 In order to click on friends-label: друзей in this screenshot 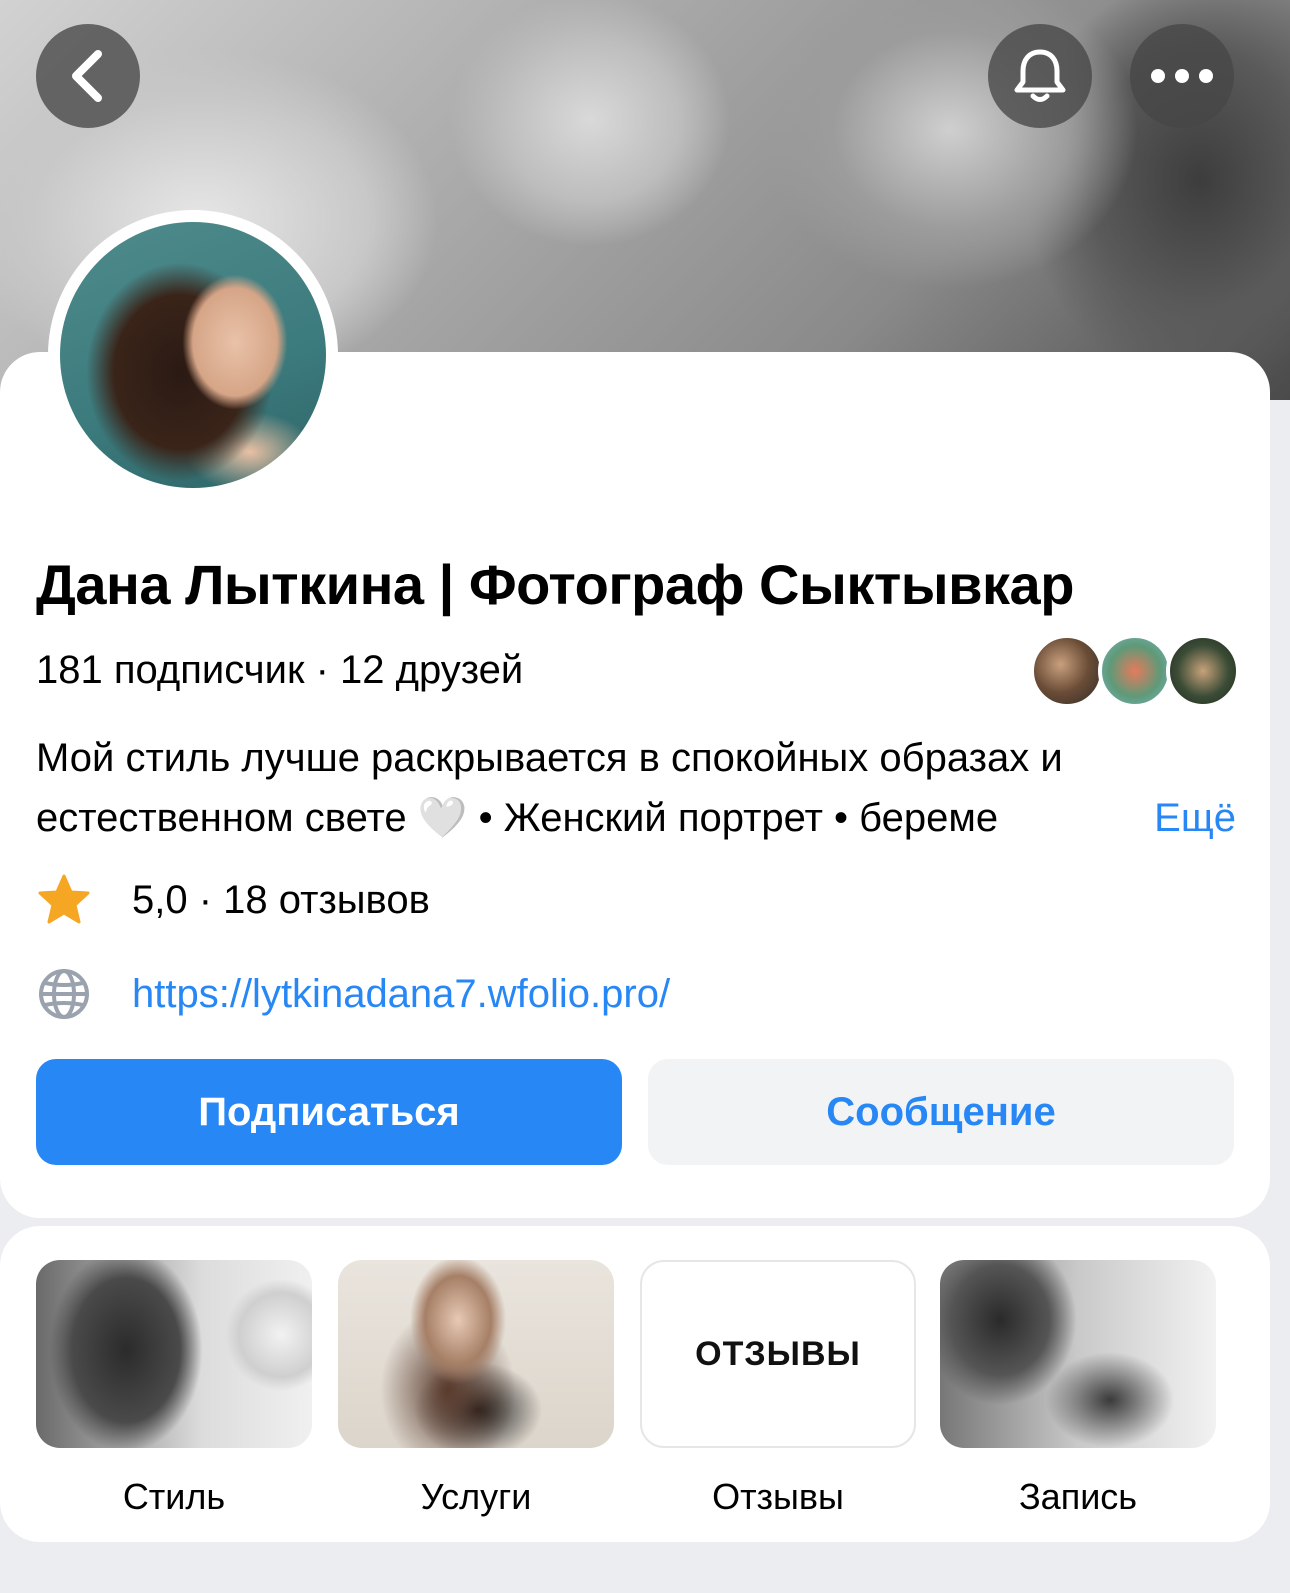, I will do `click(460, 670)`.